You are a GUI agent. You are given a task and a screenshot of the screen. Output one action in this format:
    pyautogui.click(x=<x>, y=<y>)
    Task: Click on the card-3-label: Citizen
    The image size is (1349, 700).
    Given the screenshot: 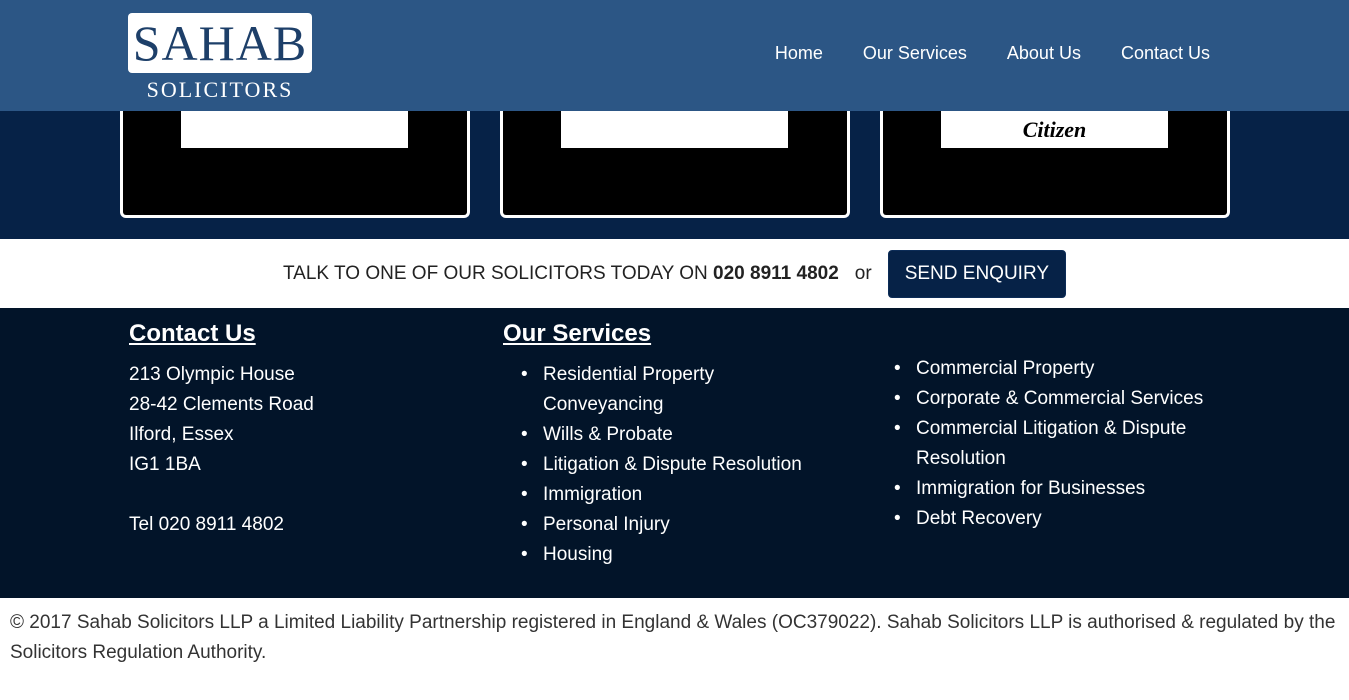 What is the action you would take?
    pyautogui.click(x=1054, y=129)
    